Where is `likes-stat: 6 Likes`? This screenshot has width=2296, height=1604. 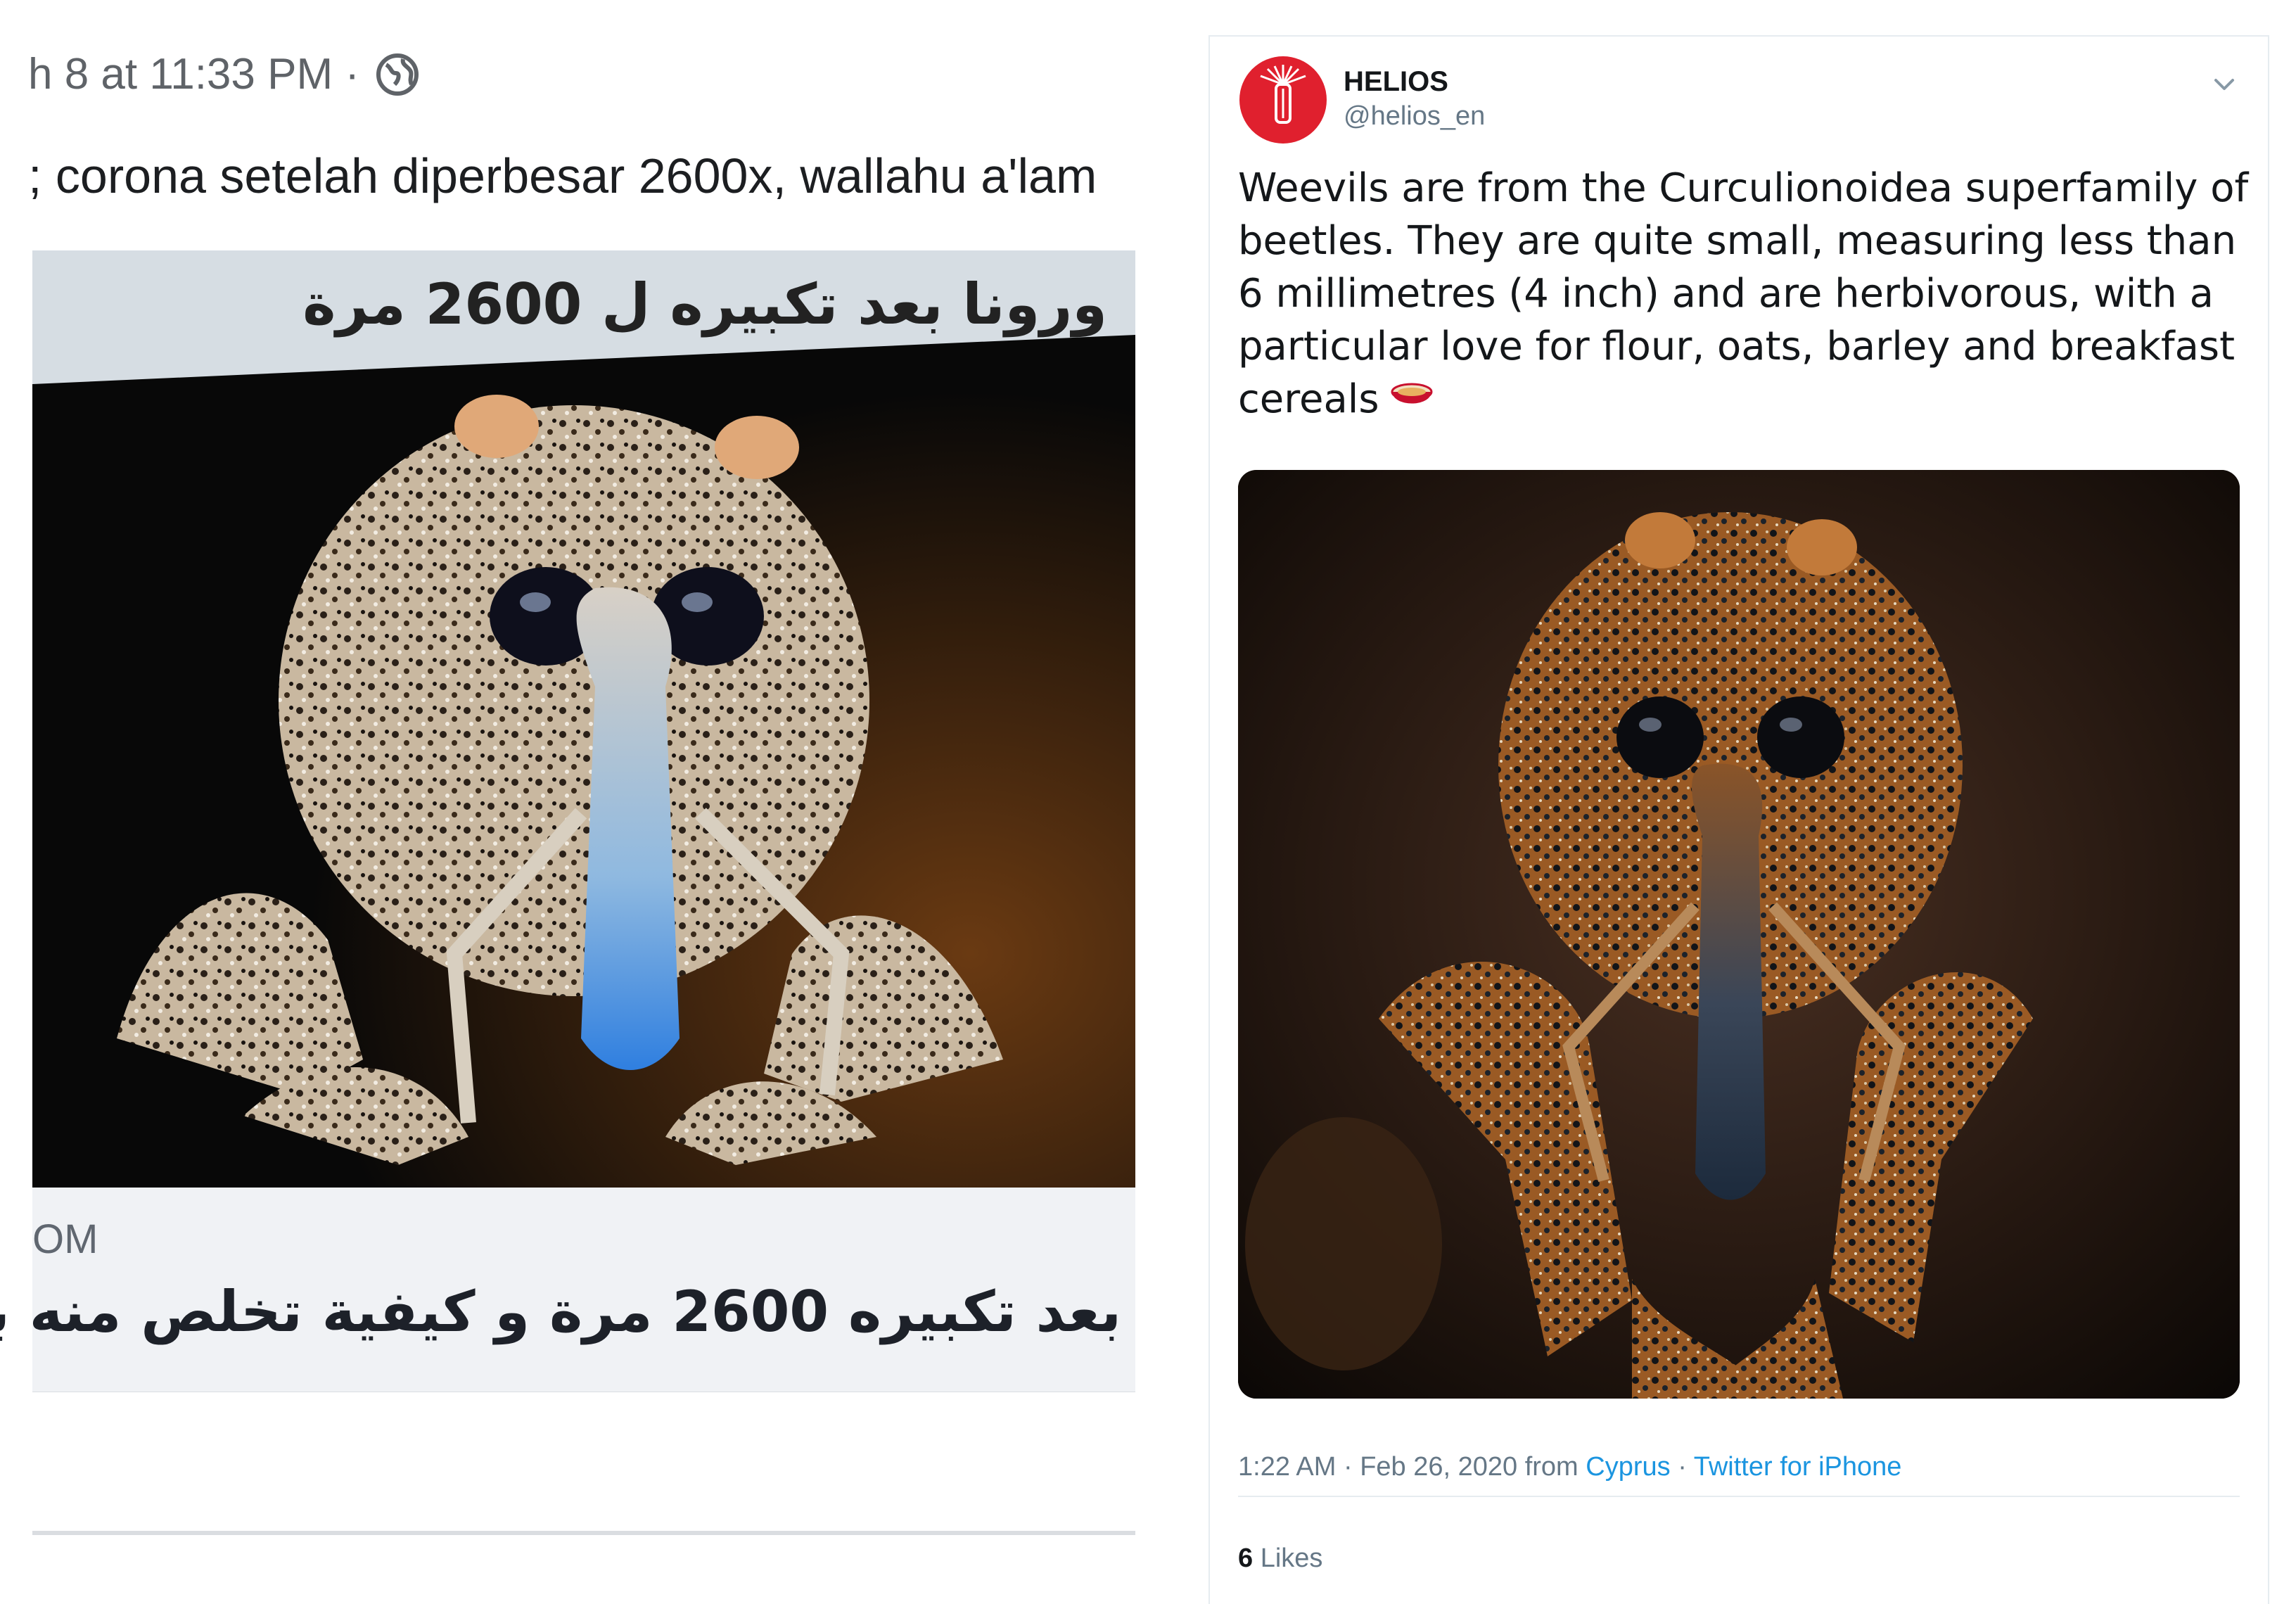
likes-stat: 6 Likes is located at coordinates (1280, 1558).